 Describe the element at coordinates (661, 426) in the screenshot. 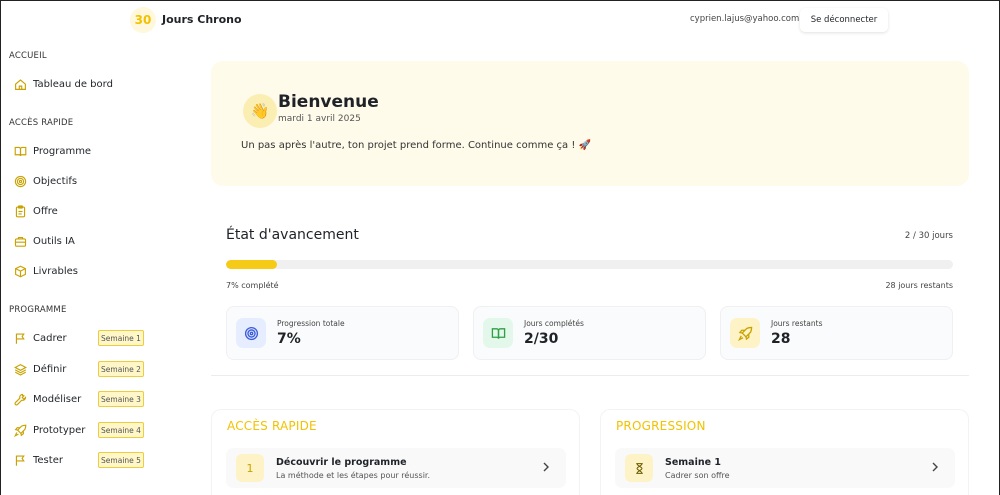

I see `panel-title: PROGRESSION` at that location.